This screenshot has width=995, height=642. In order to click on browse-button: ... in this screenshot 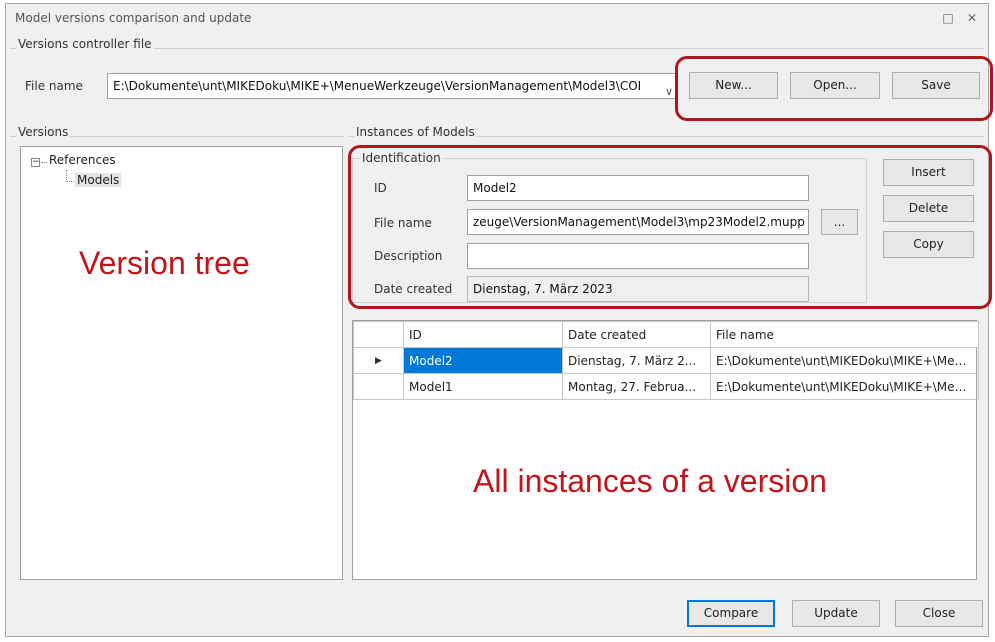, I will do `click(839, 222)`.